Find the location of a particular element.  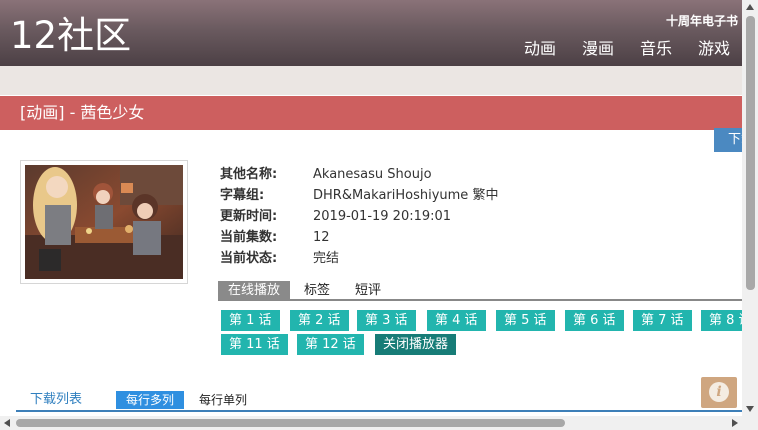

header-spacer-band is located at coordinates (371, 80).